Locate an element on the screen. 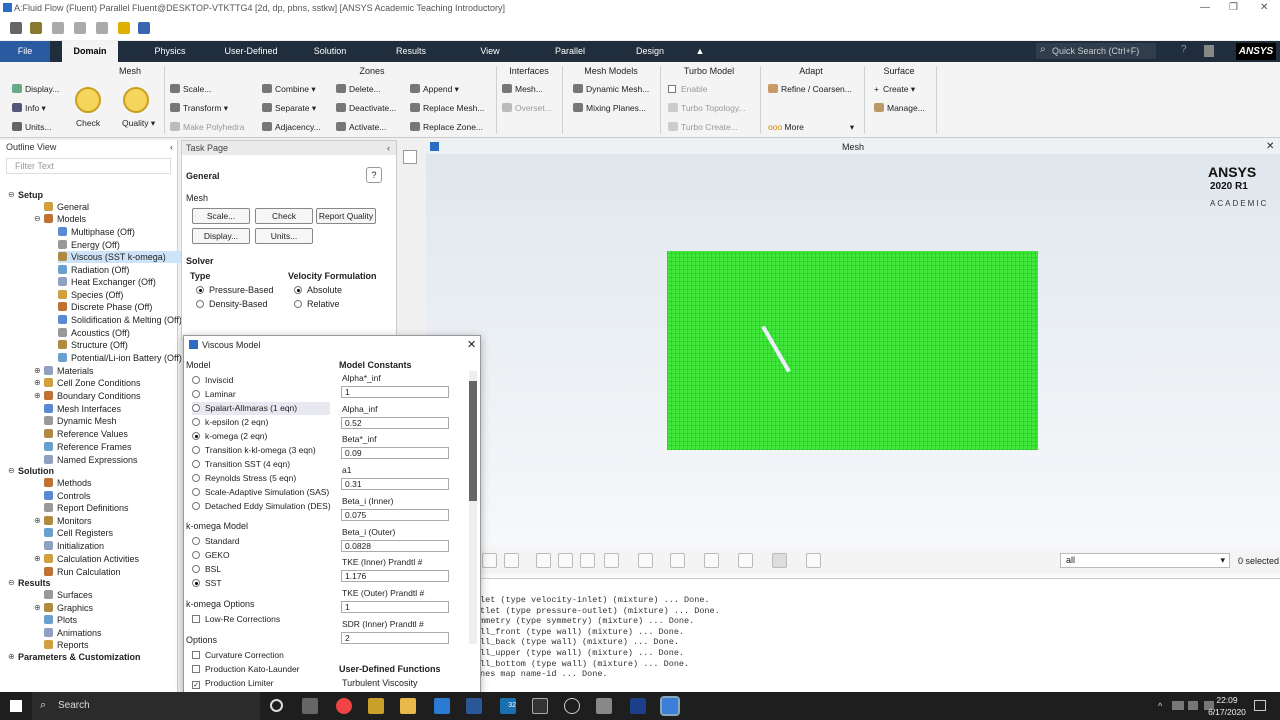  outline-item: Species (Off) is located at coordinates (90, 295).